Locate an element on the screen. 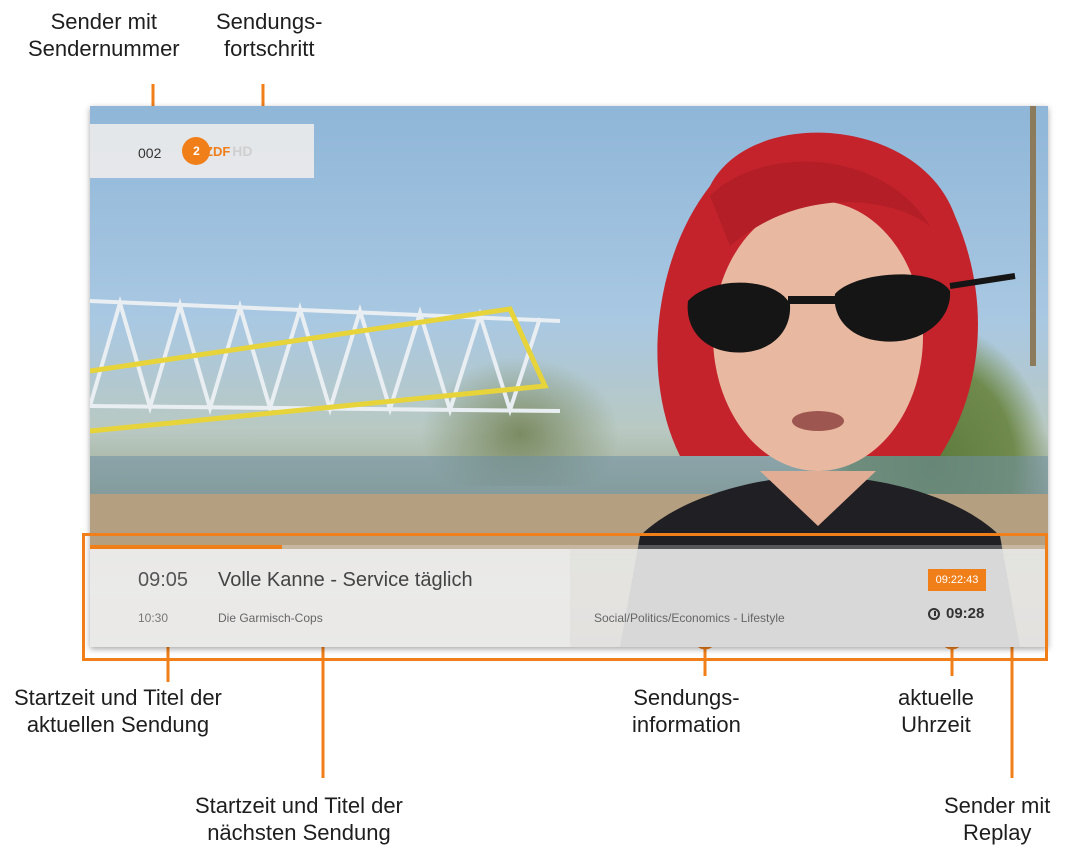  background-bridge is located at coordinates (325, 364).